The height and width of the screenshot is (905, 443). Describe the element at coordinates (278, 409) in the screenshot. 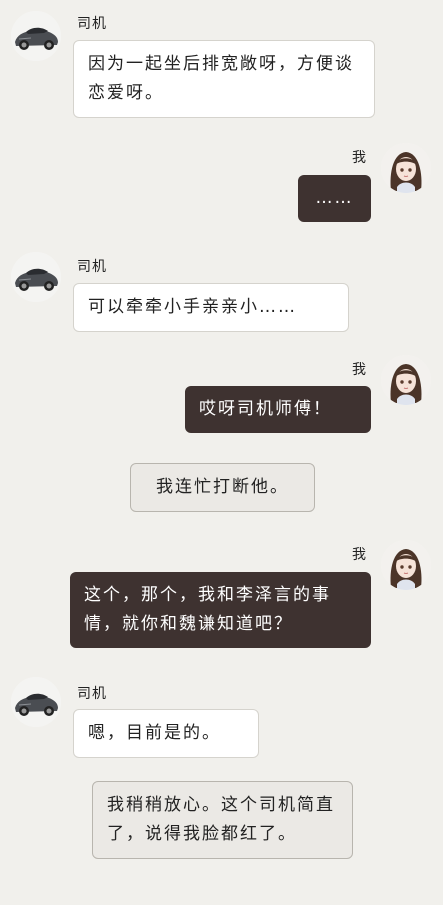

I see `message-bubble: 哎呀司机师傅！` at that location.